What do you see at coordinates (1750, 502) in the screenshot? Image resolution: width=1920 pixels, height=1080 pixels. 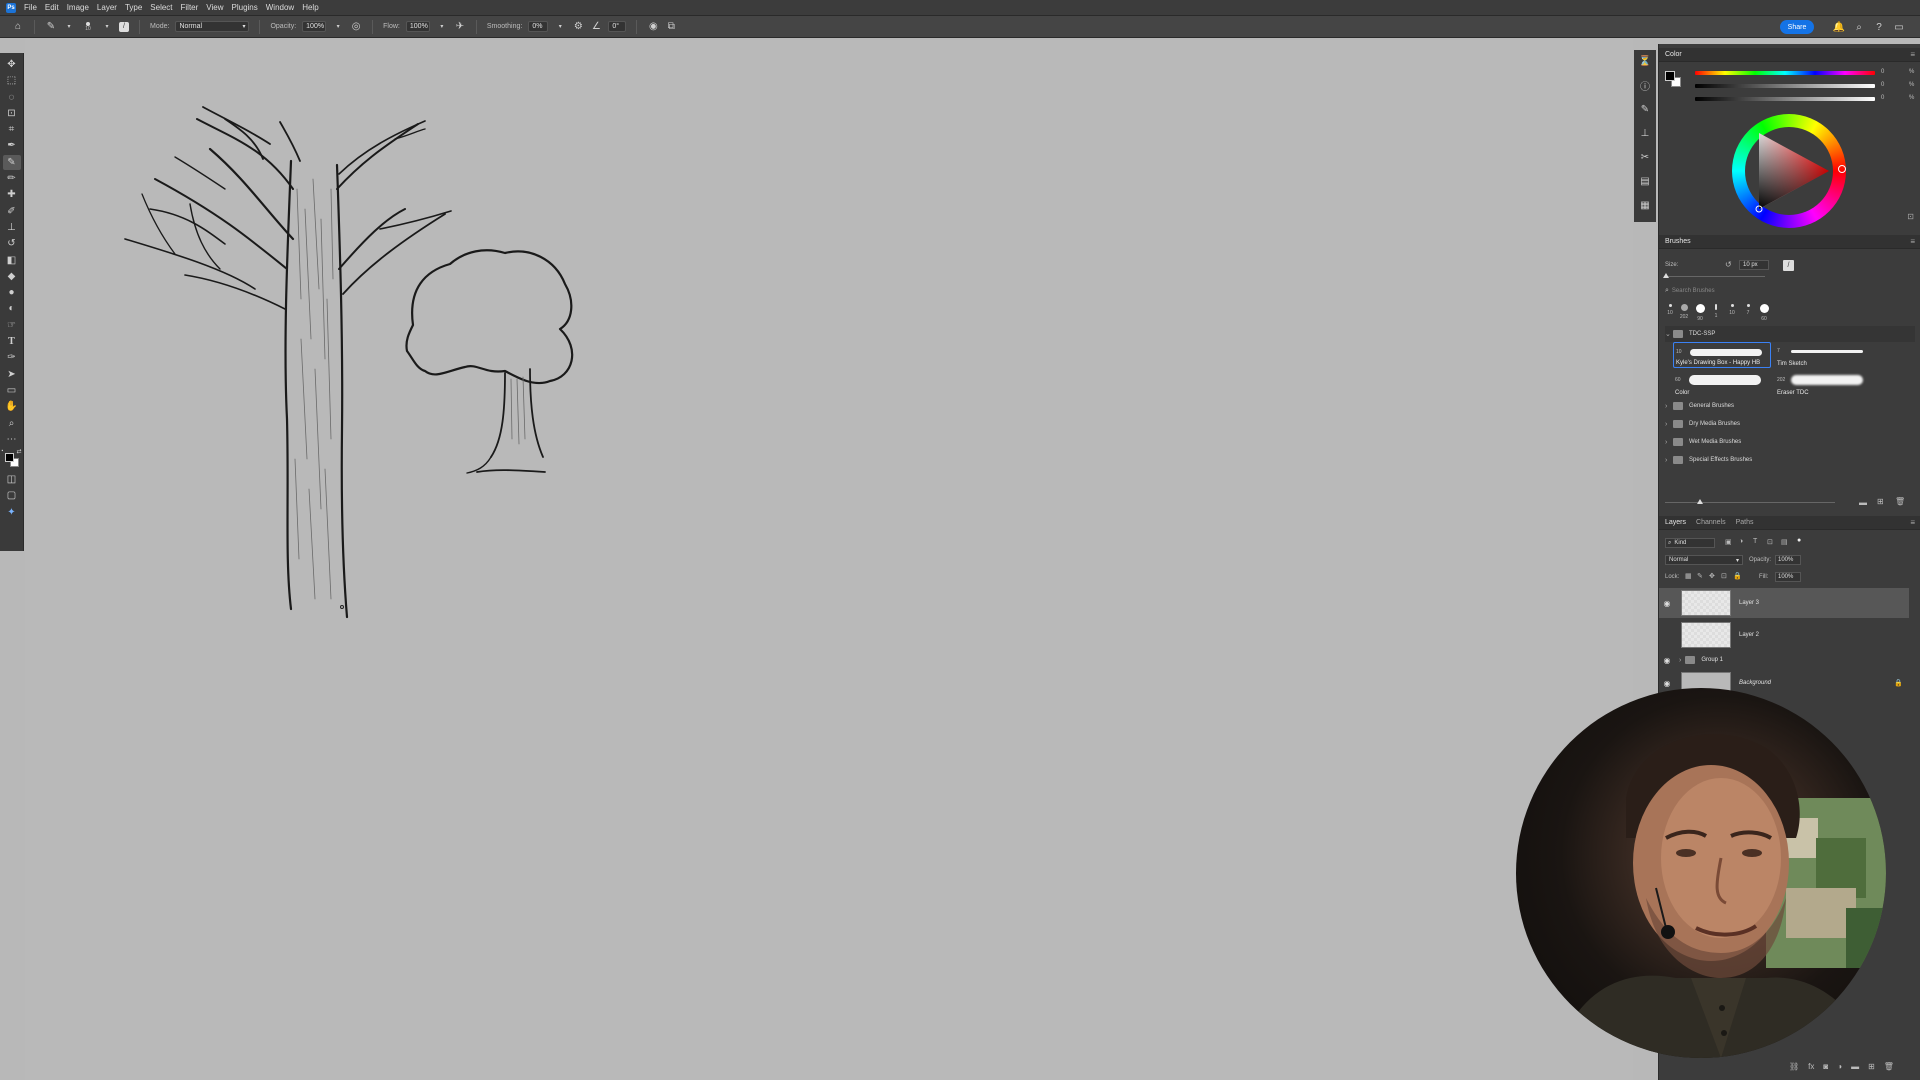 I see `preview-size-slider` at bounding box center [1750, 502].